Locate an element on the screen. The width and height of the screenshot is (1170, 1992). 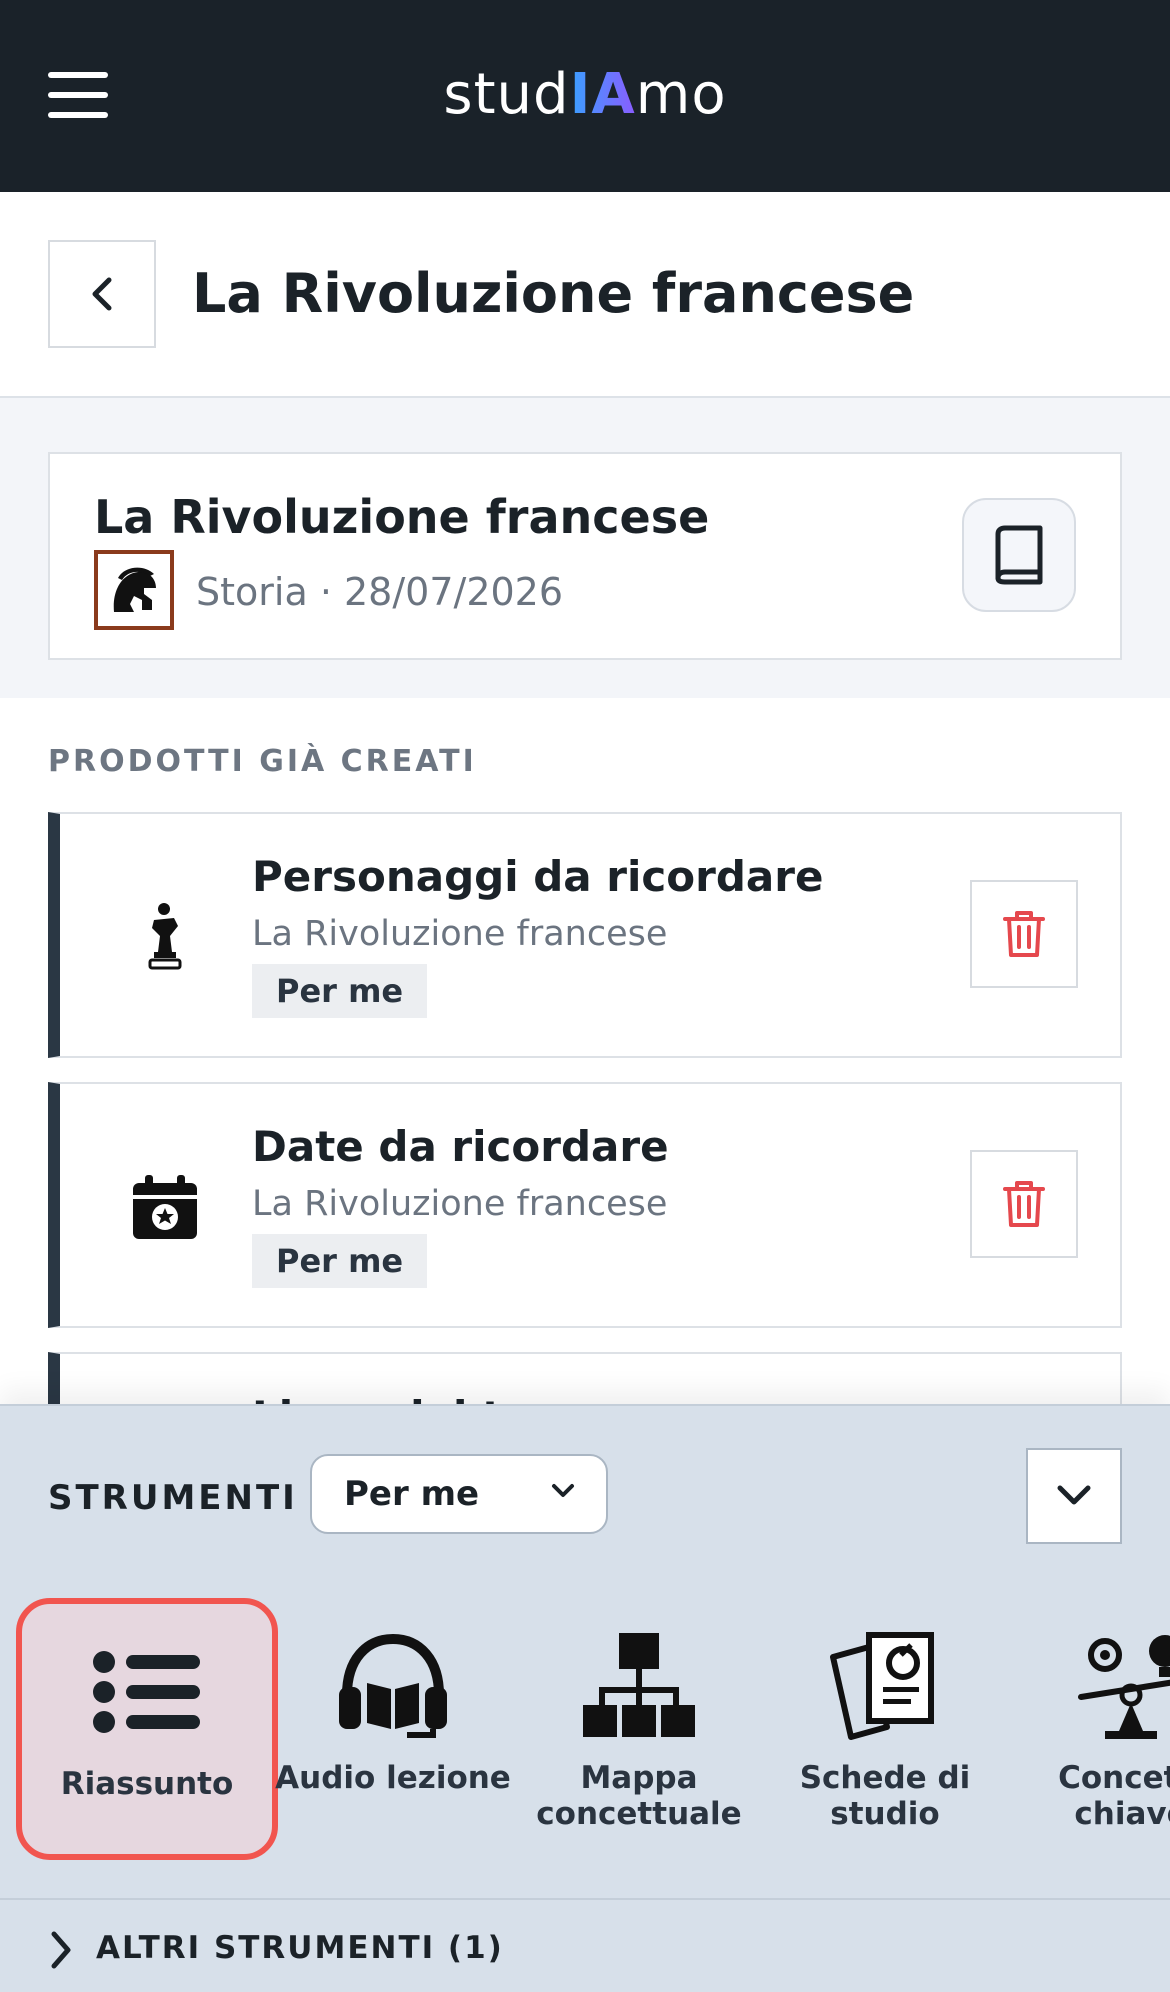
tool-label: Riassunto is located at coordinates (147, 1784).